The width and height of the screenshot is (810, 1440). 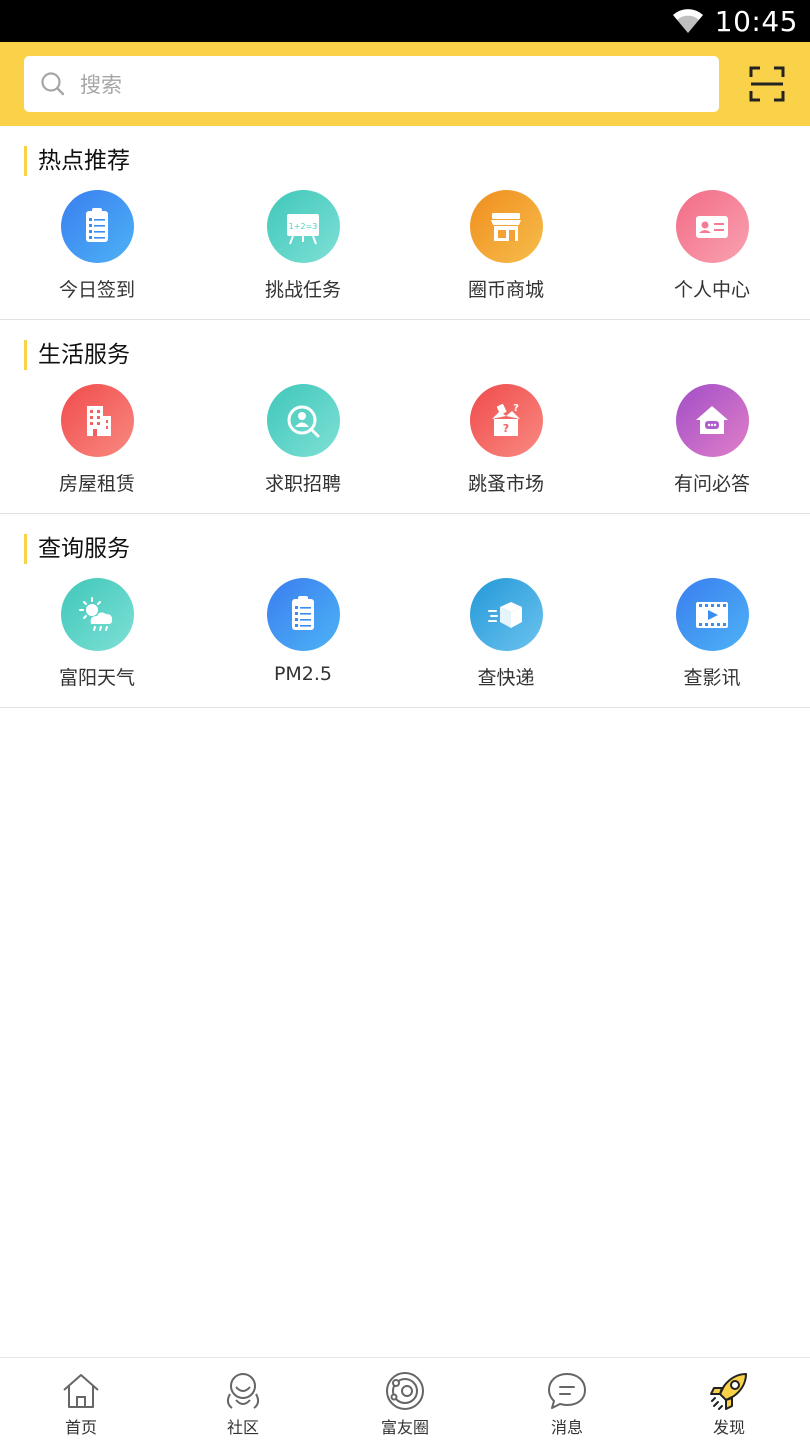 I want to click on whiteboard-icon: 1+2=3, so click(x=303, y=226).